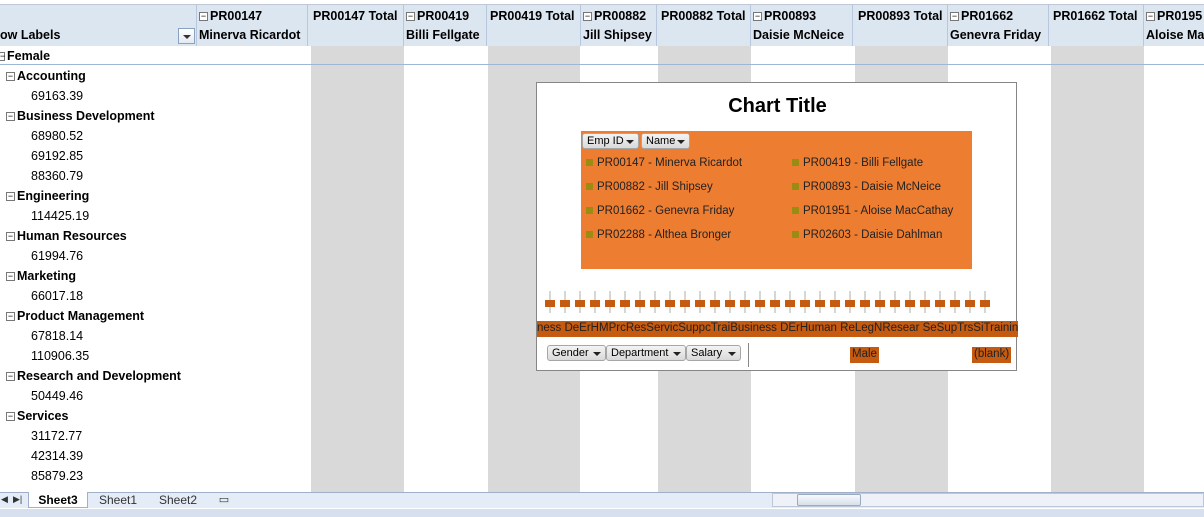 This screenshot has height=517, width=1204. What do you see at coordinates (713, 353) in the screenshot?
I see `salary-field-button: Salary` at bounding box center [713, 353].